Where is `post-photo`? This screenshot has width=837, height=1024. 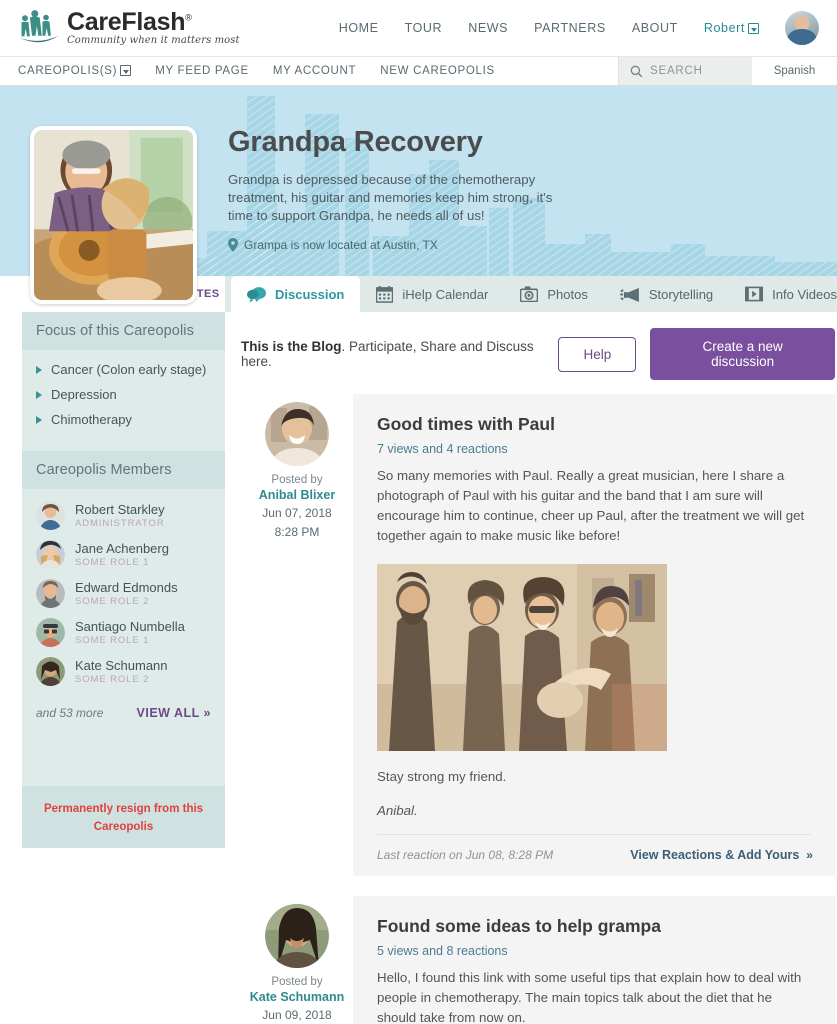 post-photo is located at coordinates (522, 657).